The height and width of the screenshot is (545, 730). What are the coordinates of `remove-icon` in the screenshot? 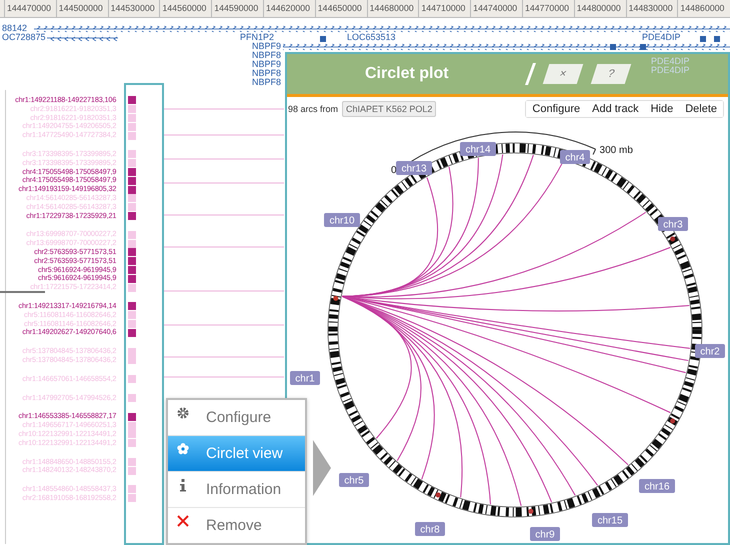 It's located at (183, 521).